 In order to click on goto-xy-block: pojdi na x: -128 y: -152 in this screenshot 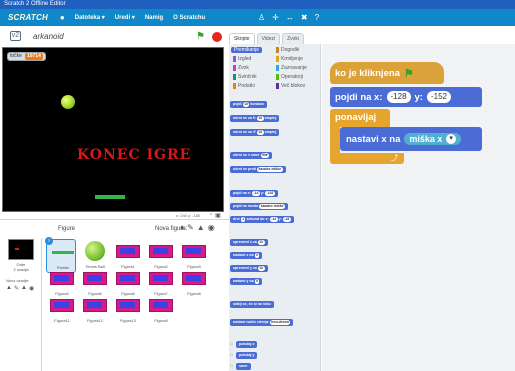, I will do `click(406, 97)`.